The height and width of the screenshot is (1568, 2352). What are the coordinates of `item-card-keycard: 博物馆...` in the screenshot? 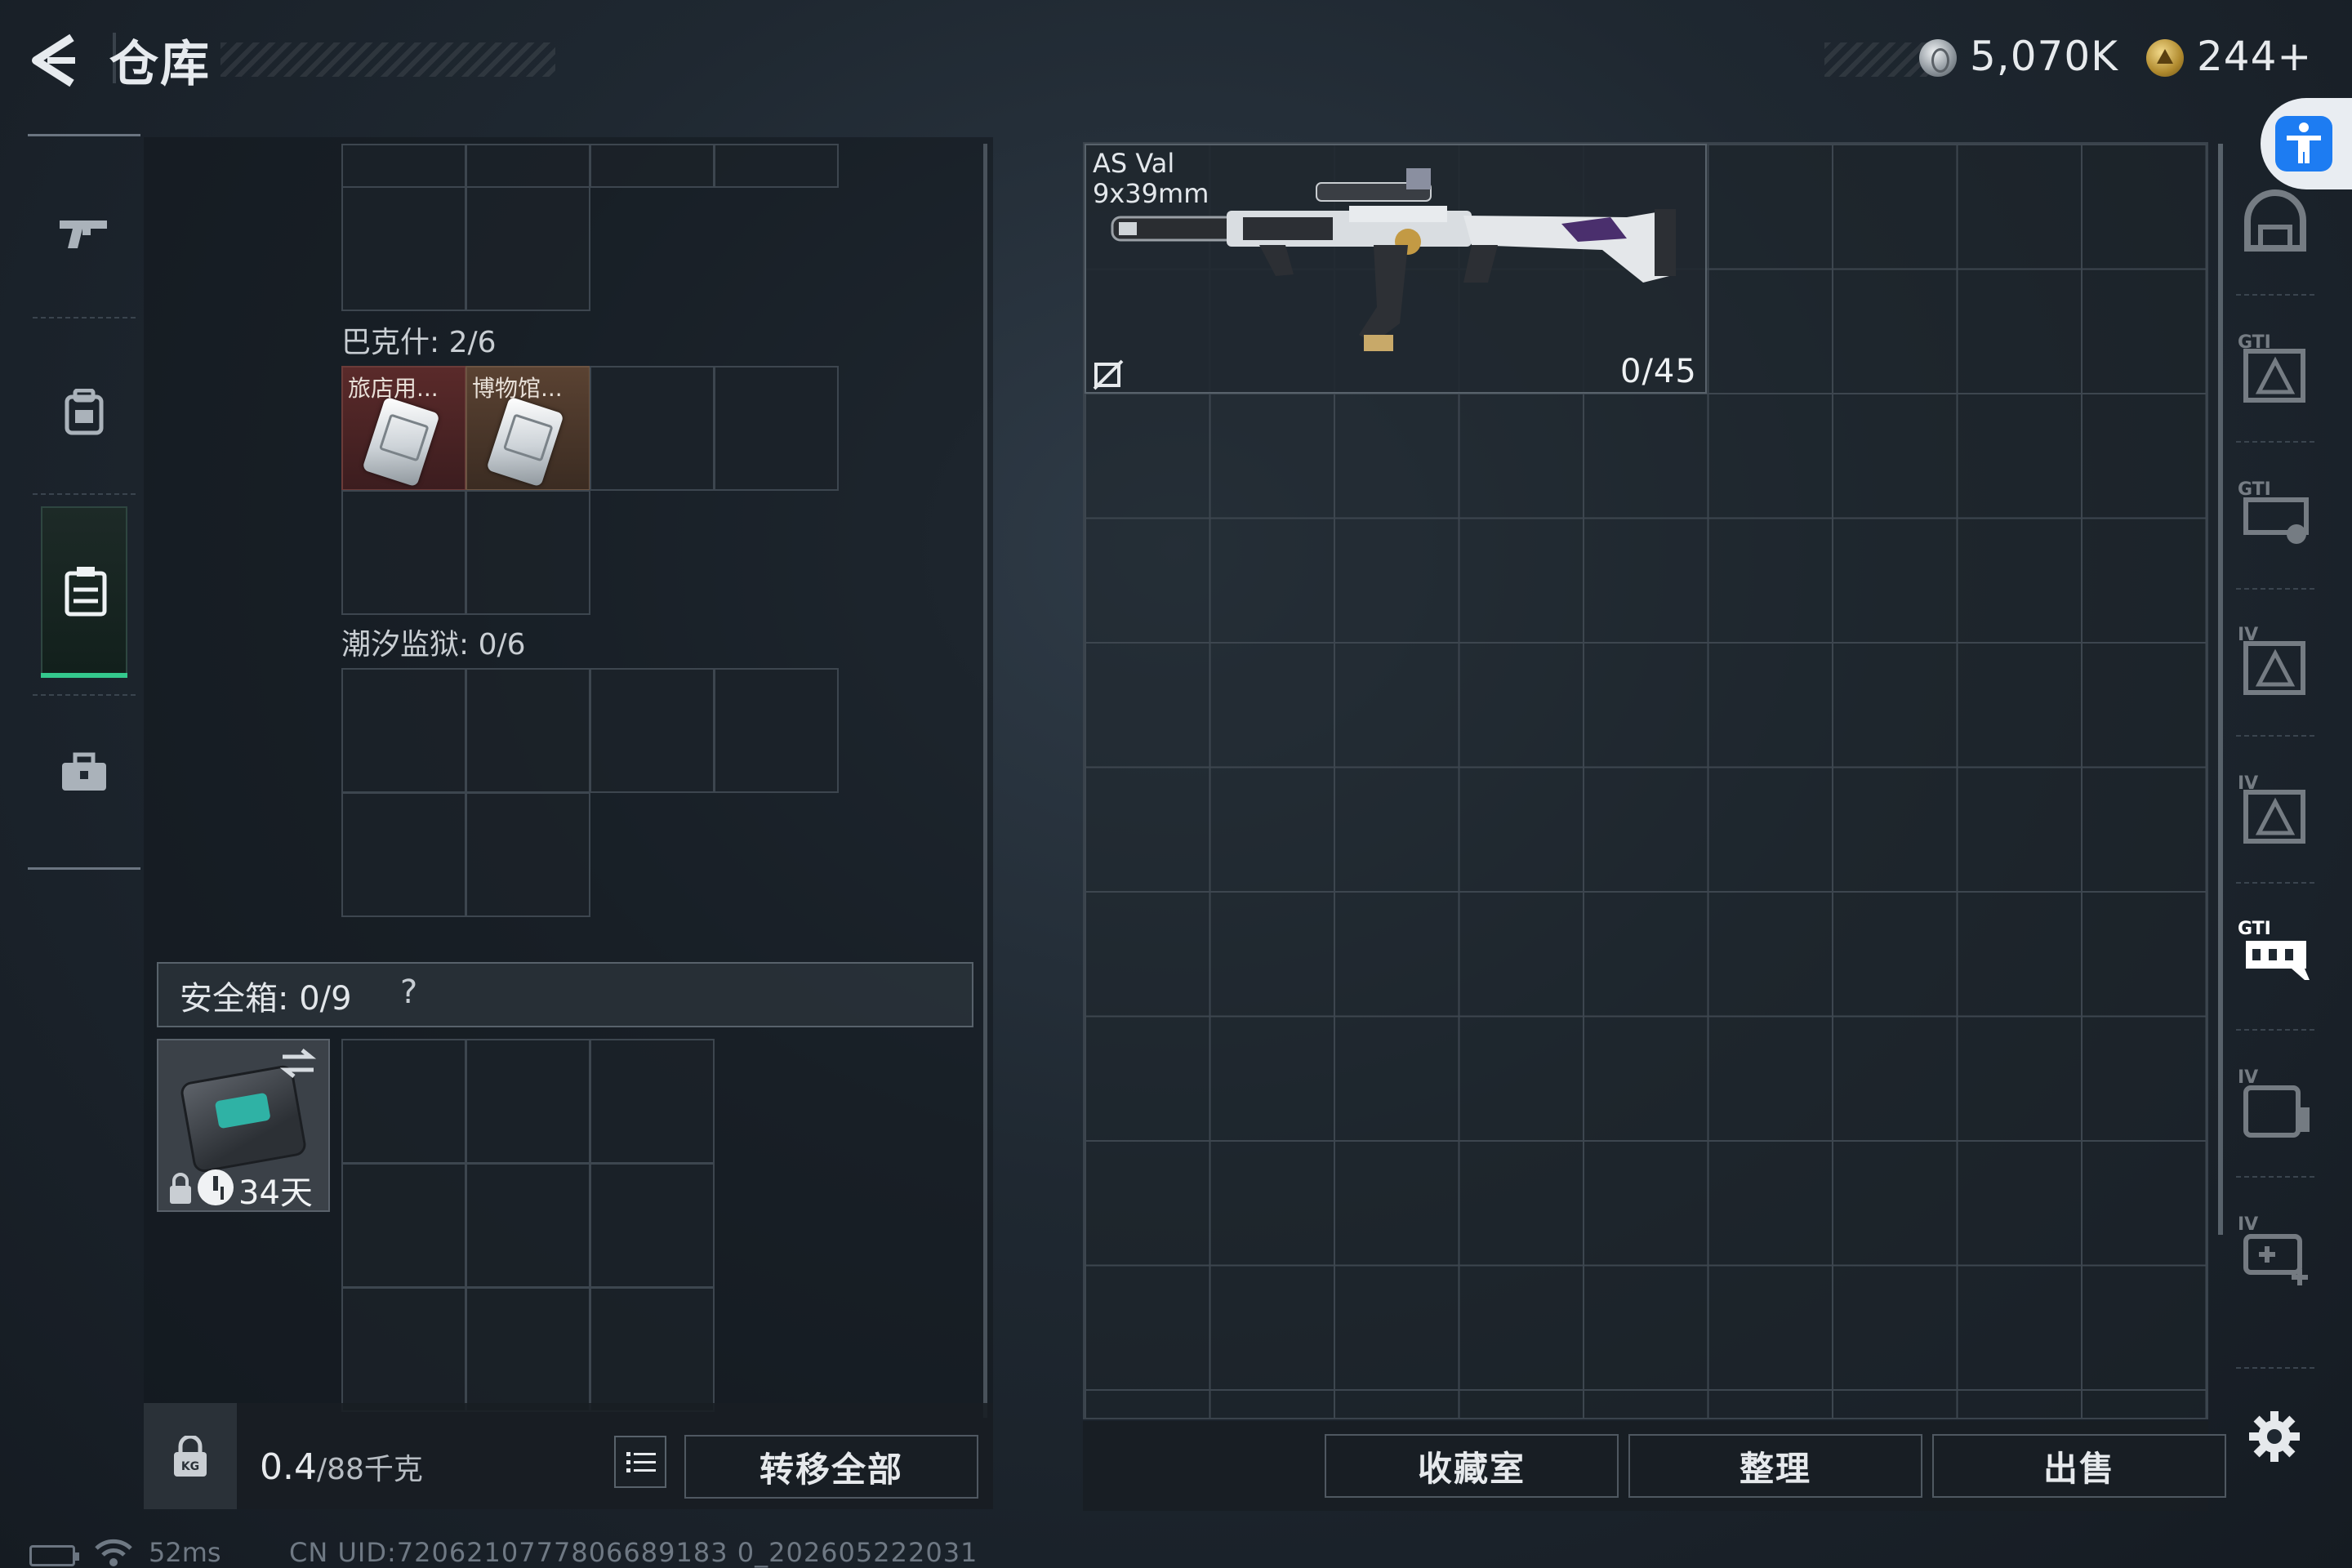 It's located at (528, 428).